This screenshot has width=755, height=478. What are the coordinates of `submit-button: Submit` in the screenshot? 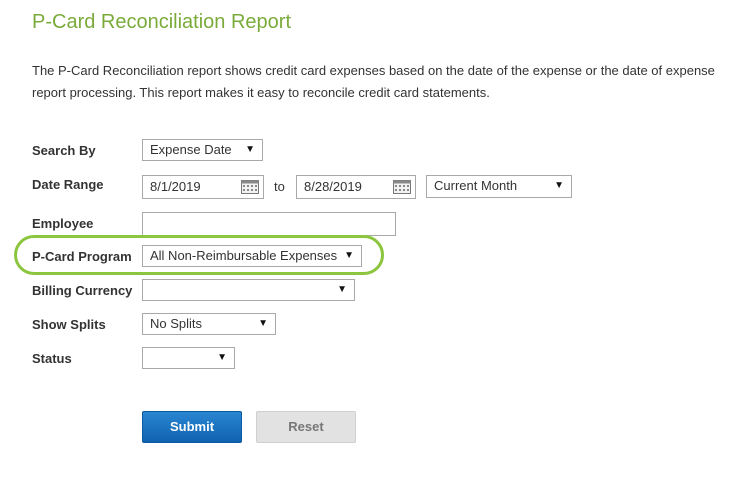 It's located at (192, 427).